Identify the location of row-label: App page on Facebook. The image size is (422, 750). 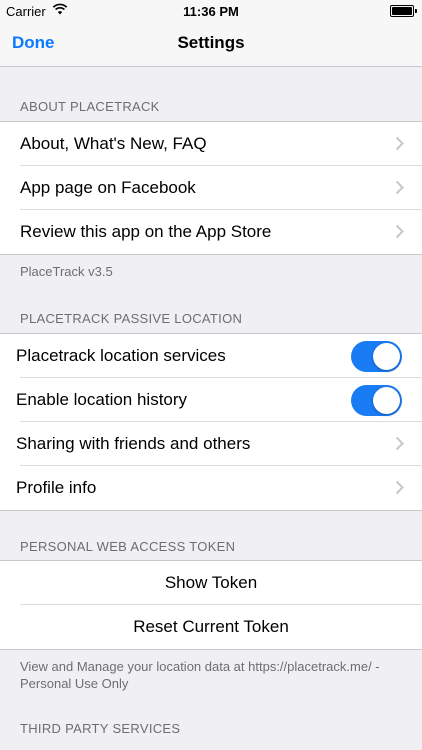
(108, 187).